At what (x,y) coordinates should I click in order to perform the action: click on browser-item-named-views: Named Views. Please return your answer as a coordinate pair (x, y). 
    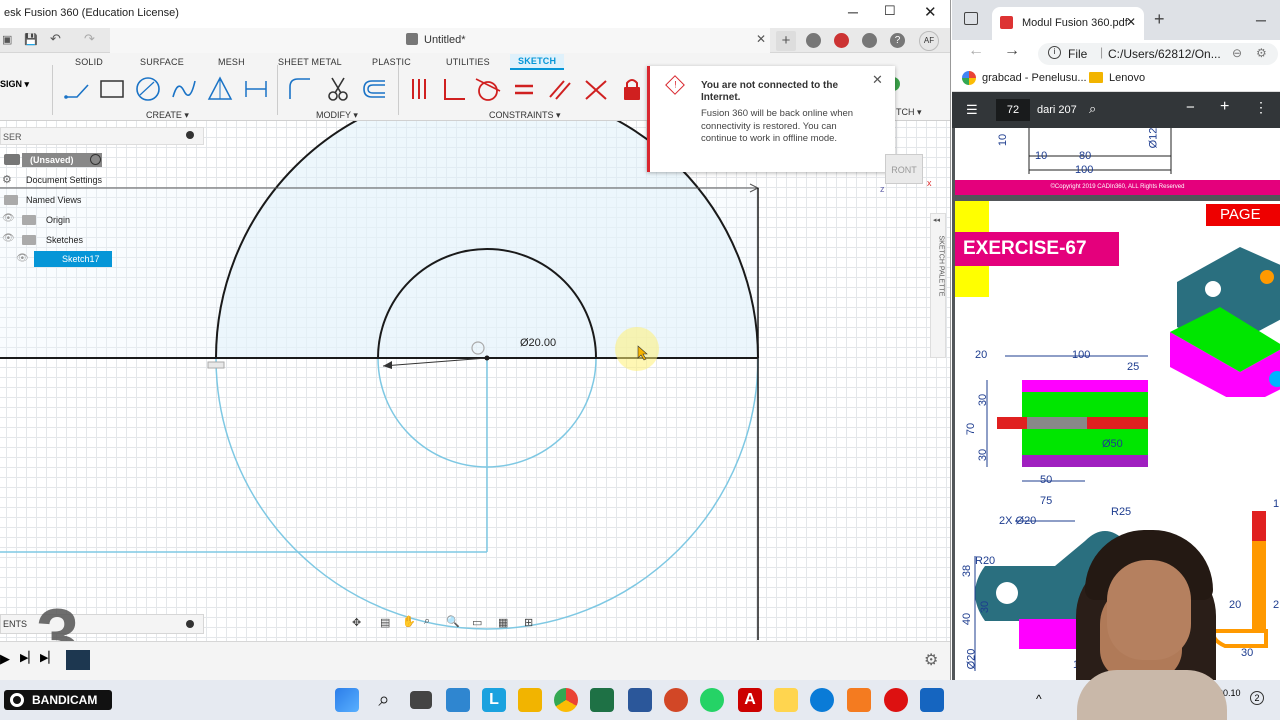
    Looking at the image, I should click on (102, 200).